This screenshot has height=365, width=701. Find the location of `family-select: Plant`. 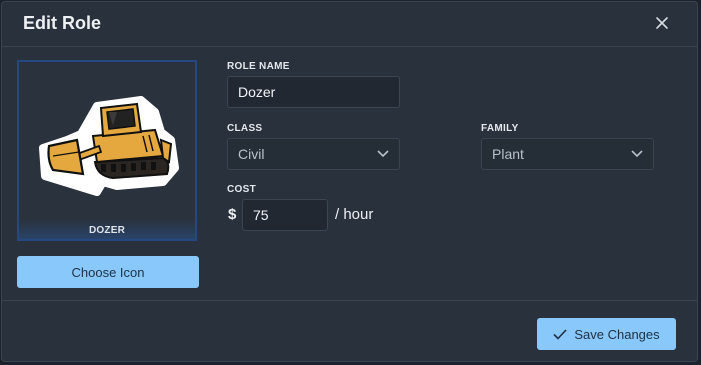

family-select: Plant is located at coordinates (567, 154).